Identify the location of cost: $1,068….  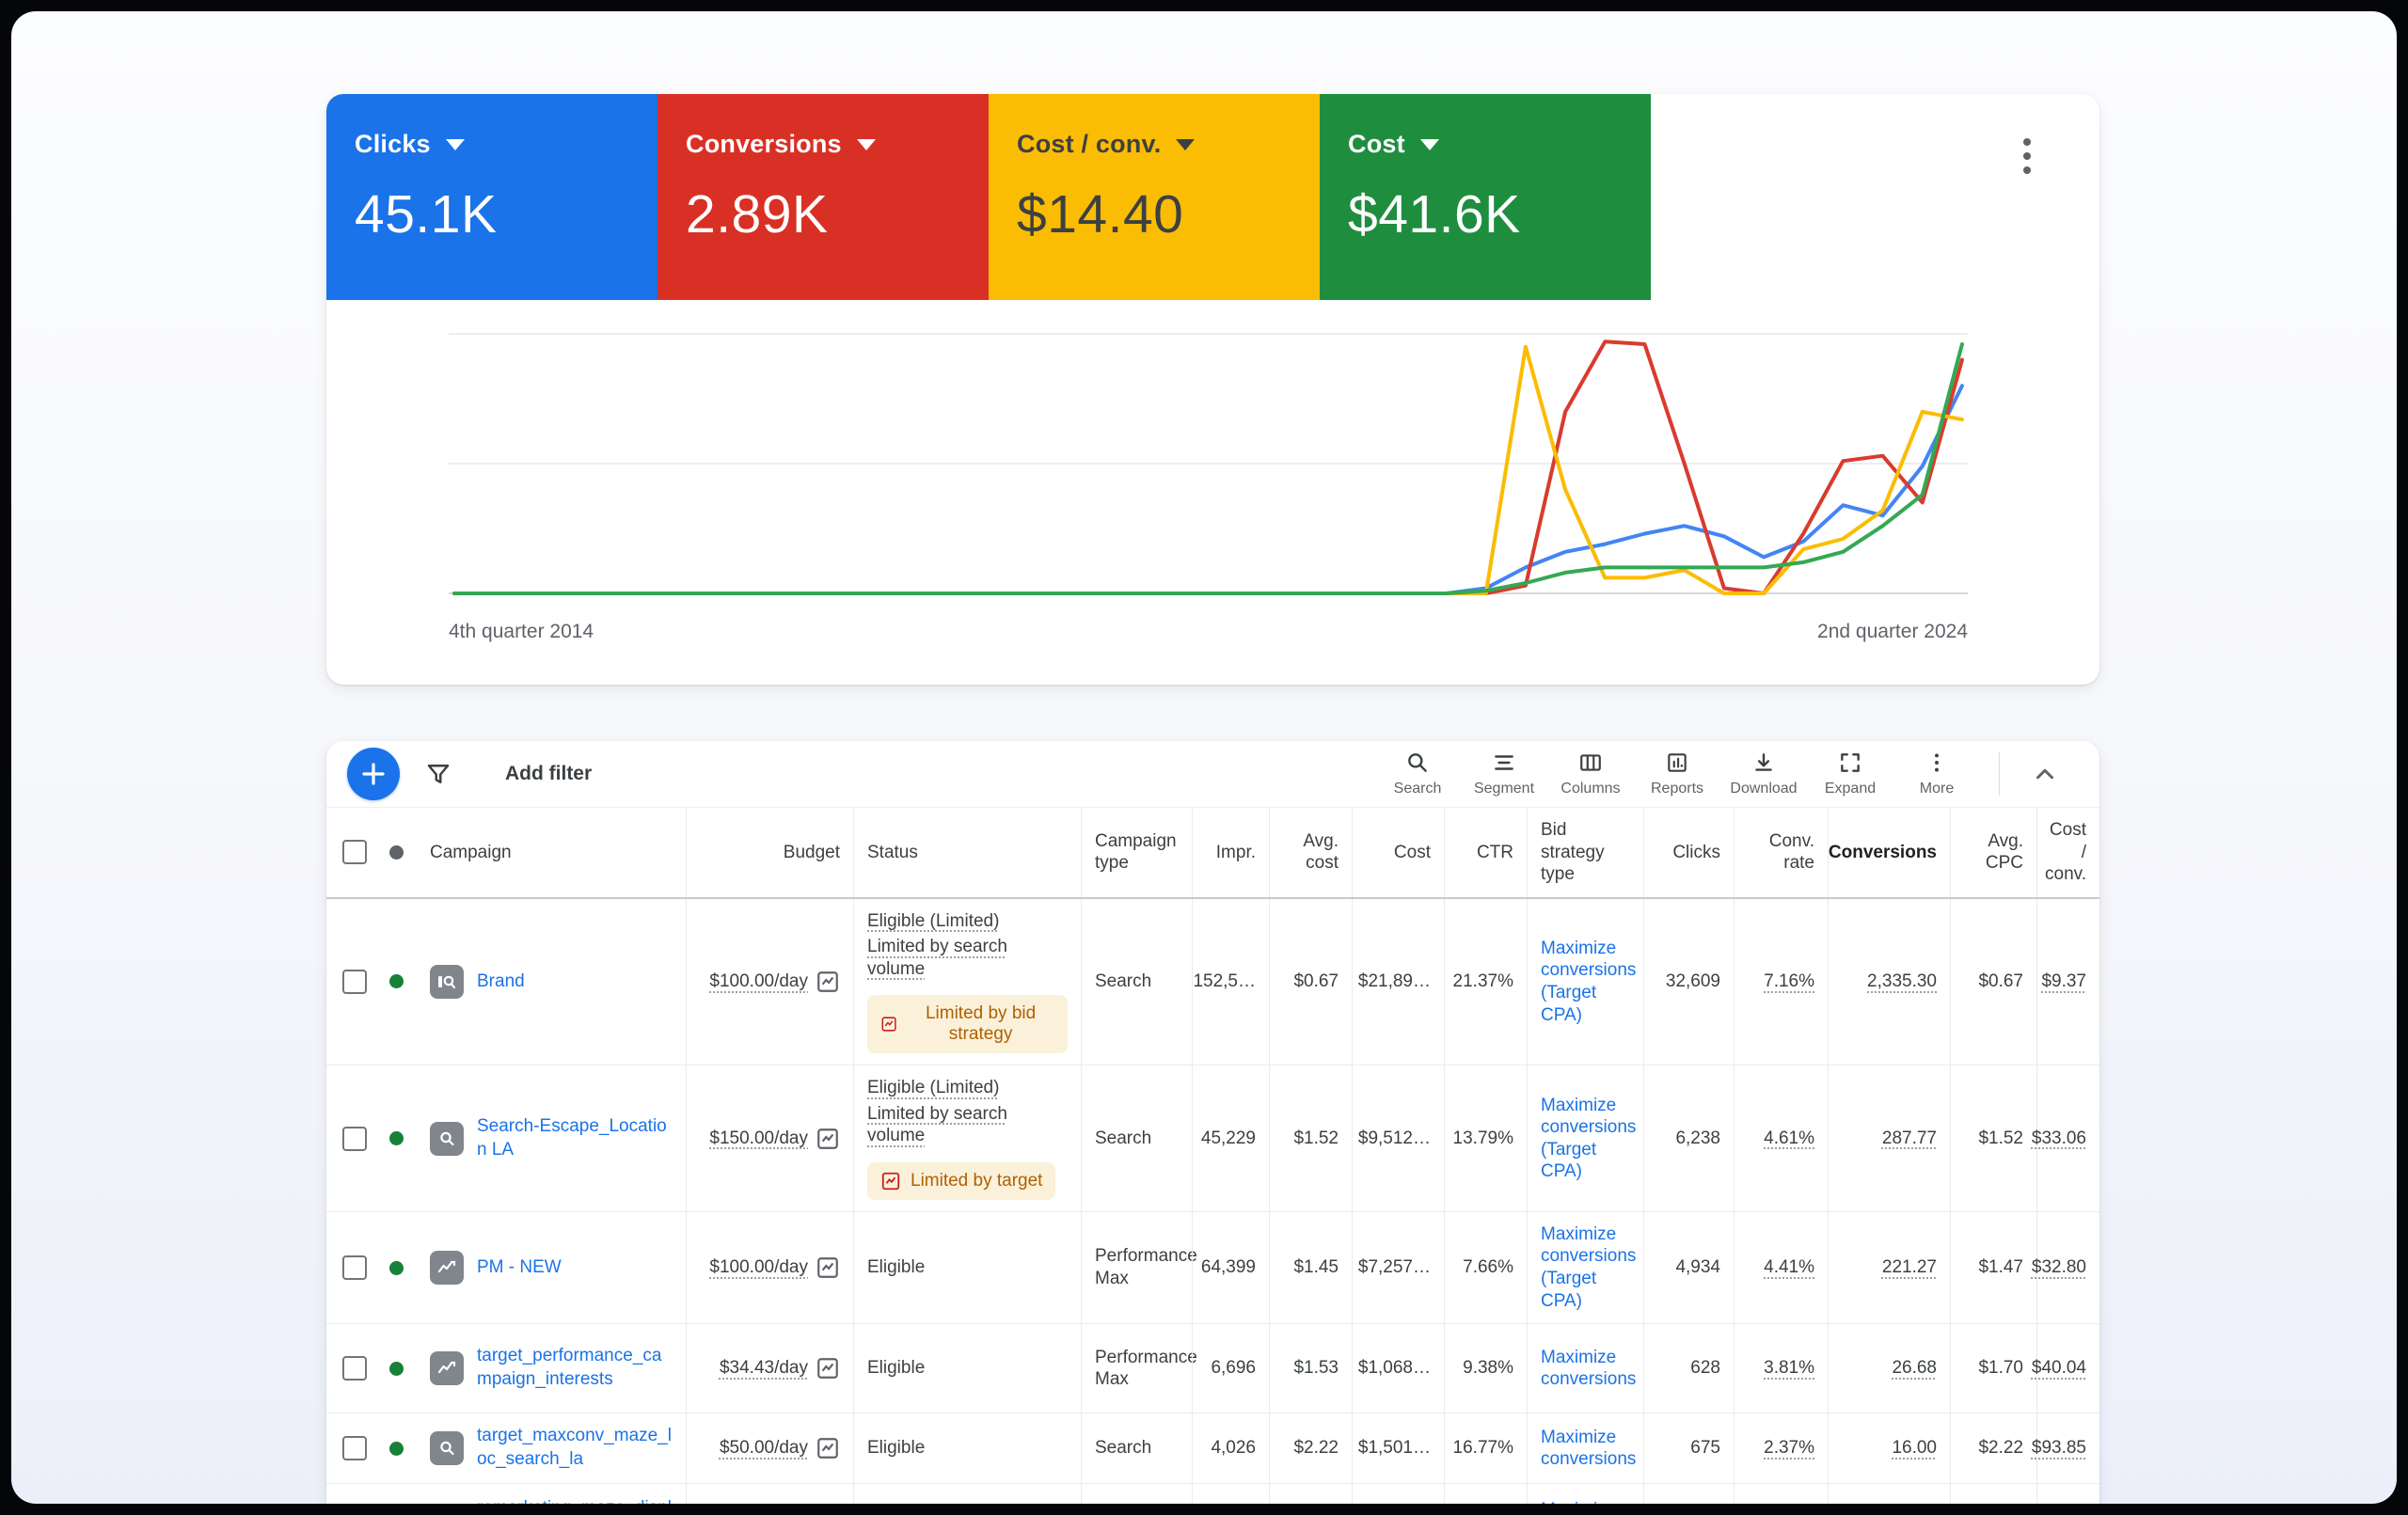
(1398, 1368).